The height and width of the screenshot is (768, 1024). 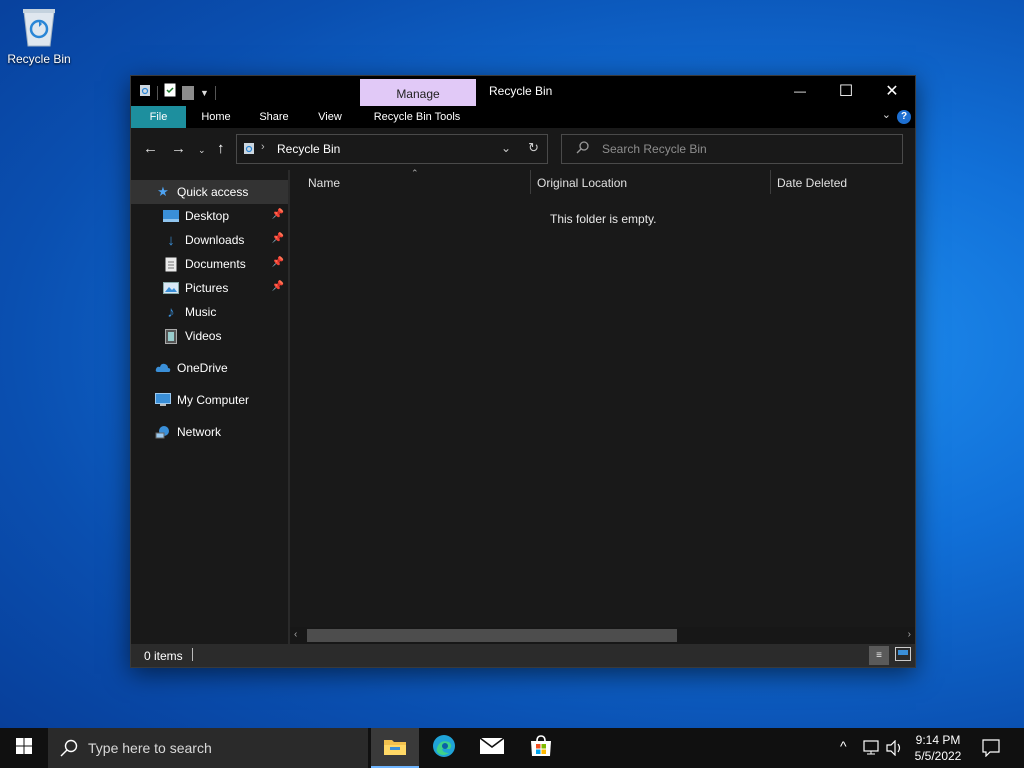 What do you see at coordinates (170, 92) in the screenshot?
I see `properties-icon` at bounding box center [170, 92].